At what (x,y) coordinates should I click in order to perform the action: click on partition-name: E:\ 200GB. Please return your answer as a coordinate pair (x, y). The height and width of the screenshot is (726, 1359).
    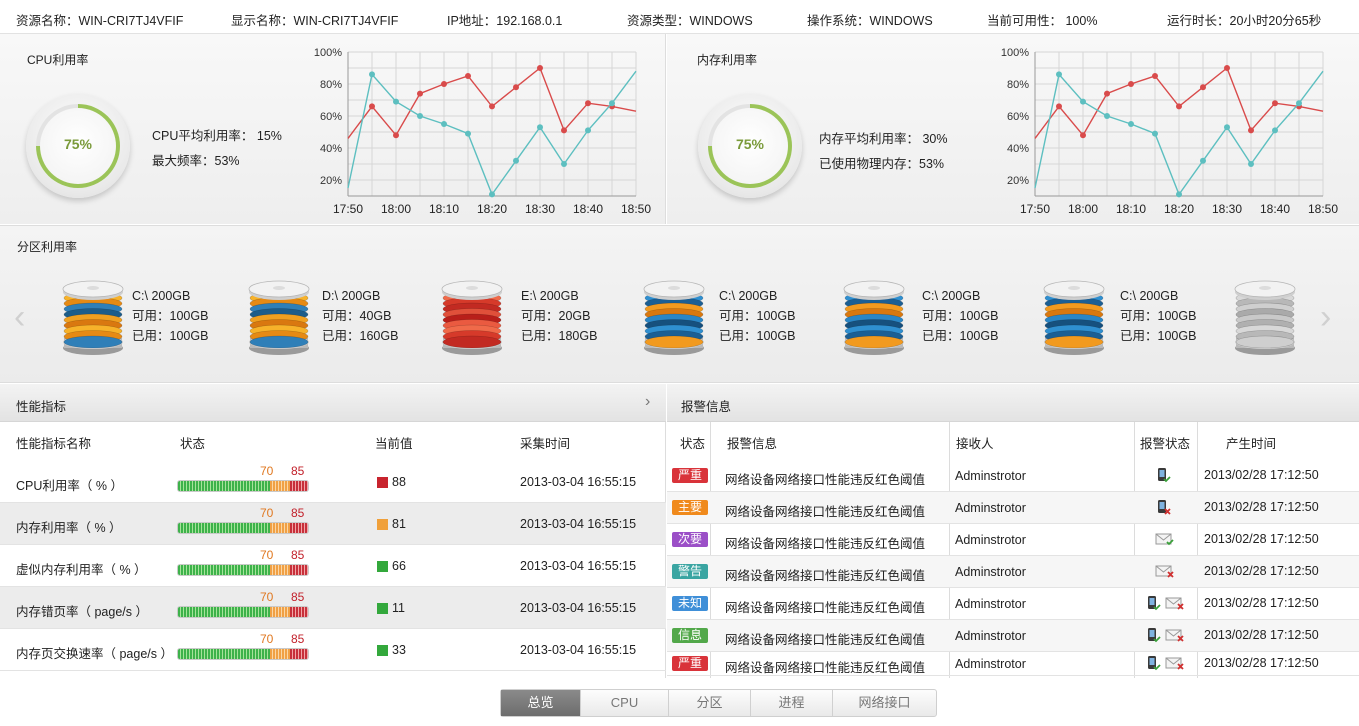
    Looking at the image, I should click on (550, 296).